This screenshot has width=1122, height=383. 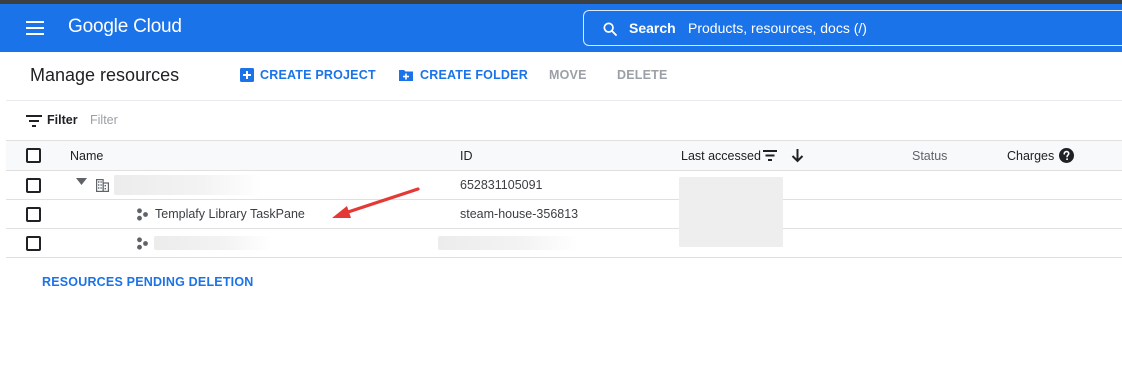 What do you see at coordinates (240, 120) in the screenshot?
I see `filter-input` at bounding box center [240, 120].